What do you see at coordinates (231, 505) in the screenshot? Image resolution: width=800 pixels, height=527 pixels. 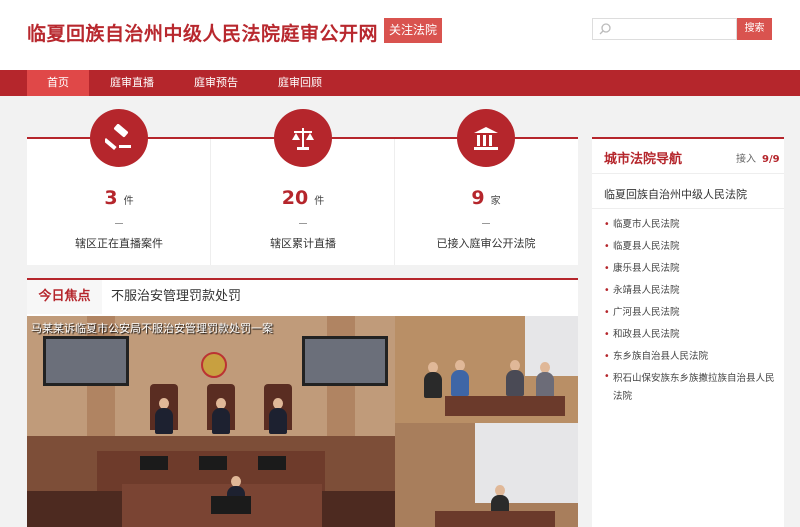 I see `clerk-monitor` at bounding box center [231, 505].